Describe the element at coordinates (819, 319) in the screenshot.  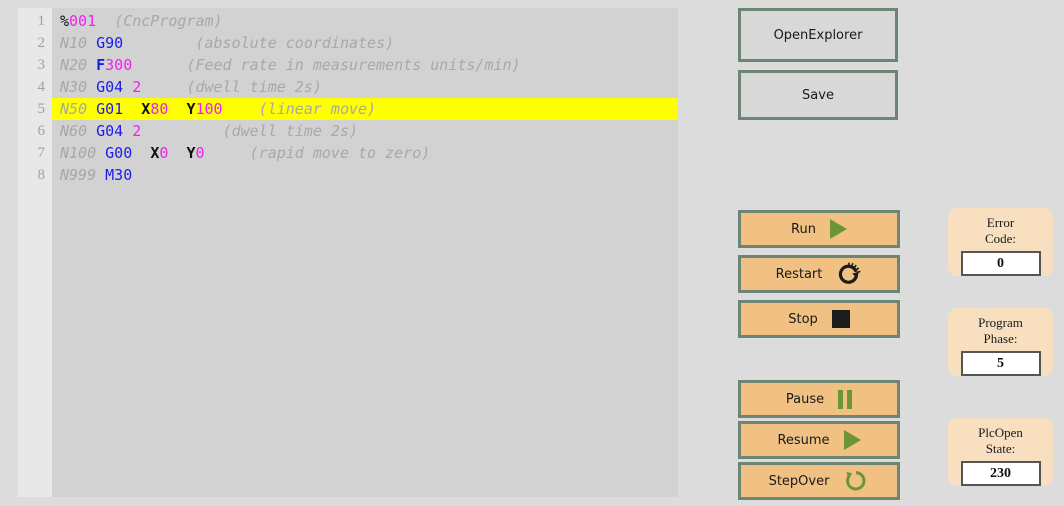
I see `stop-button: Stop` at that location.